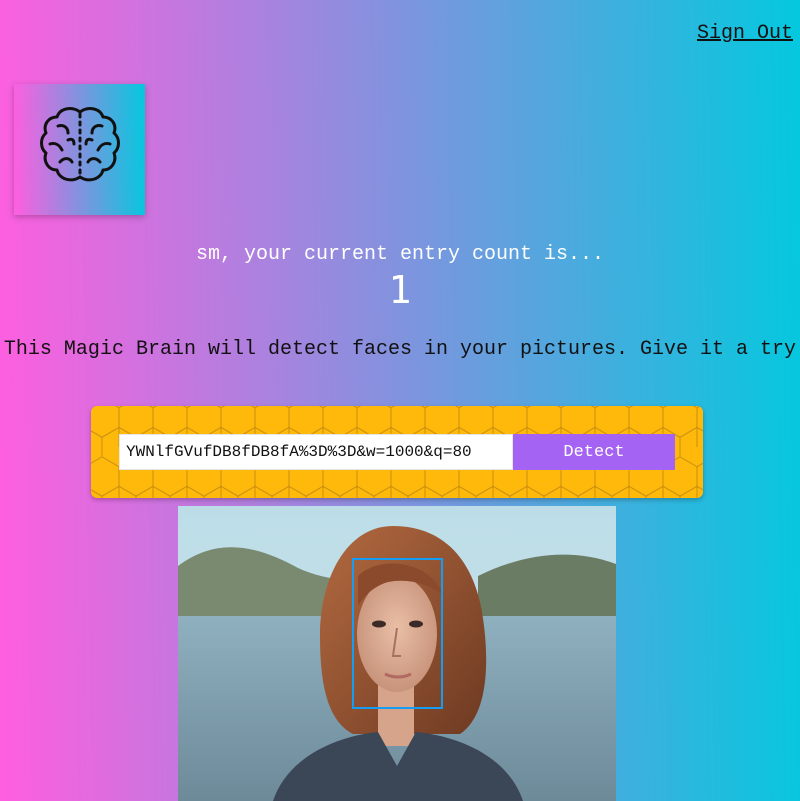 This screenshot has width=800, height=801. I want to click on detect-button: Detect, so click(594, 452).